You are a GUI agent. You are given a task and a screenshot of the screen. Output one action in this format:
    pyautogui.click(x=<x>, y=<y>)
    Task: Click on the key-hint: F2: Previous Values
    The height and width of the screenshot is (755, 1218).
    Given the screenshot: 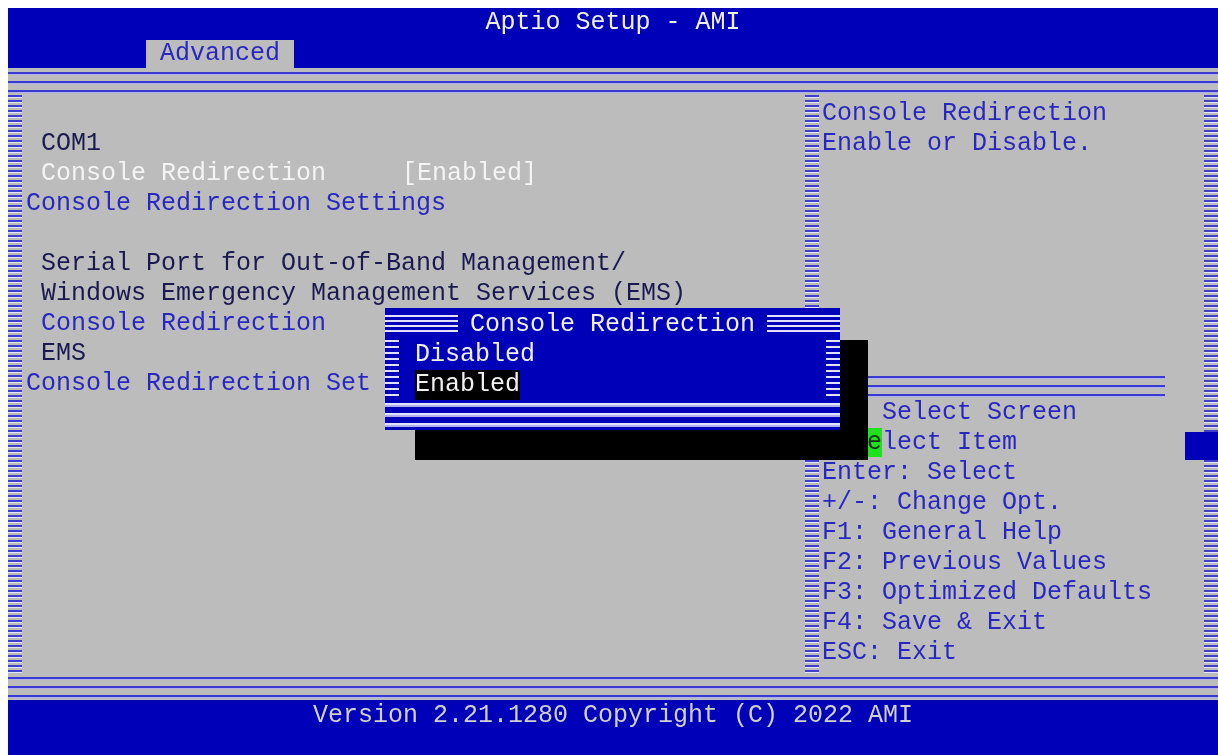 What is the action you would take?
    pyautogui.click(x=965, y=563)
    